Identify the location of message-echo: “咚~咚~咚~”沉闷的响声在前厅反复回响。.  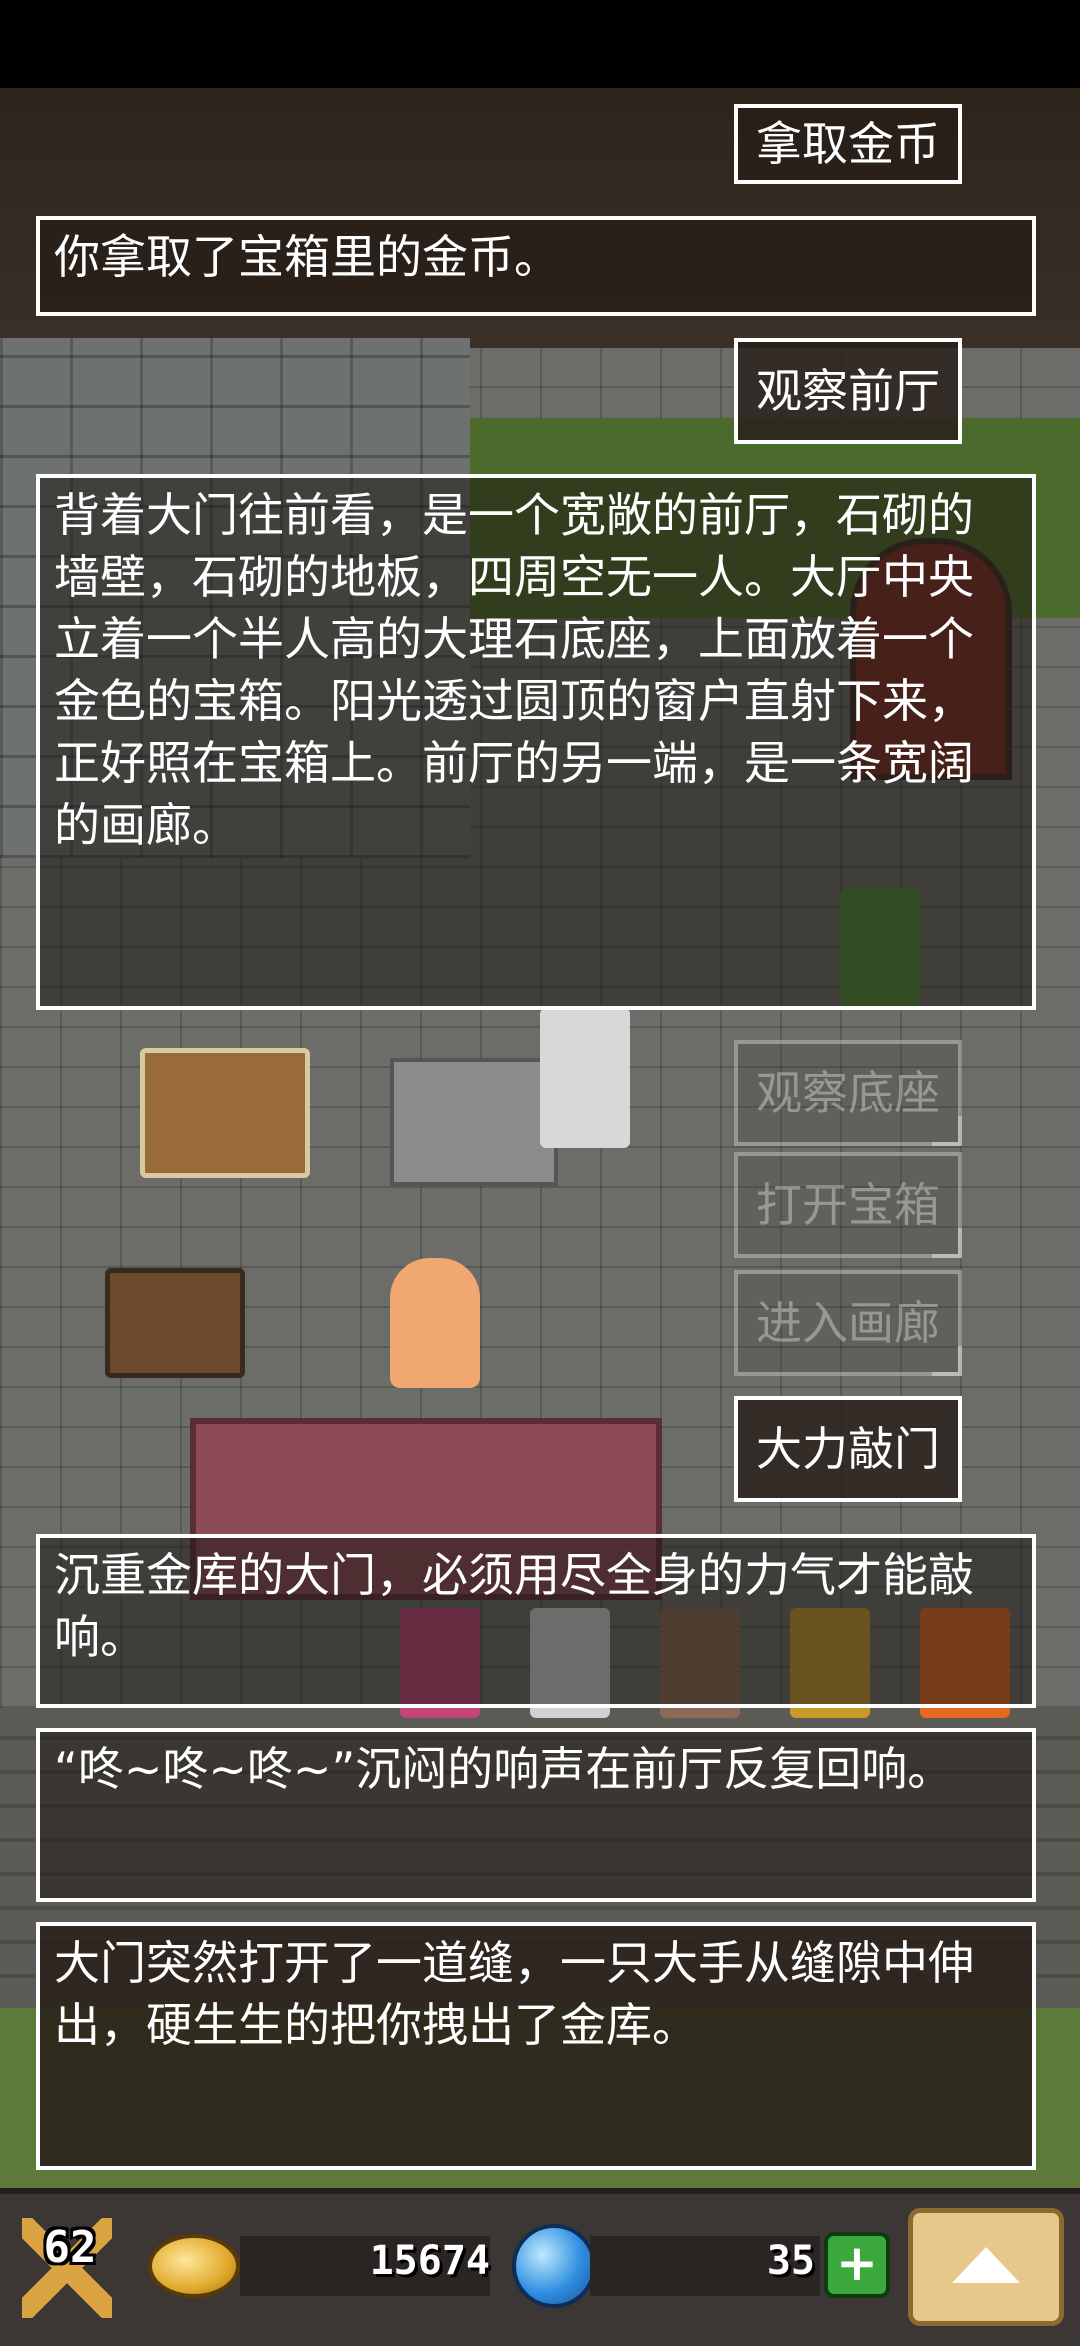
(536, 1815).